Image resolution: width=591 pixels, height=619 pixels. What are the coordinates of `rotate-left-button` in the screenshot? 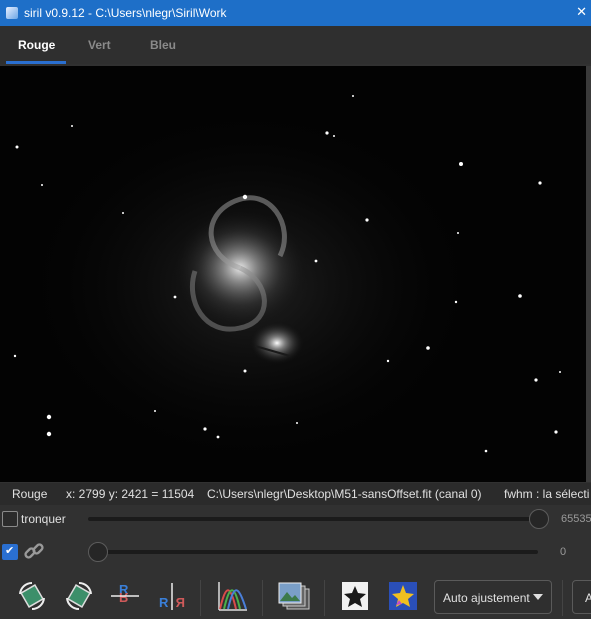 It's located at (32, 598).